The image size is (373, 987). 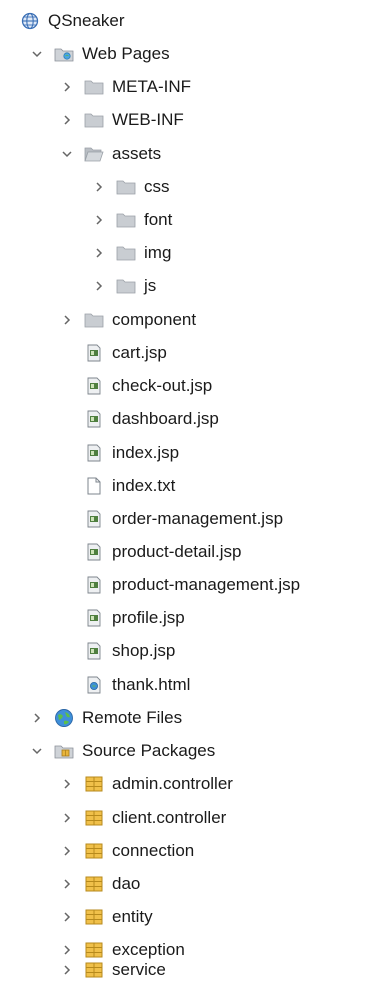 I want to click on tree-file-dashboard-jsp: dashboard.jsp, so click(x=151, y=418).